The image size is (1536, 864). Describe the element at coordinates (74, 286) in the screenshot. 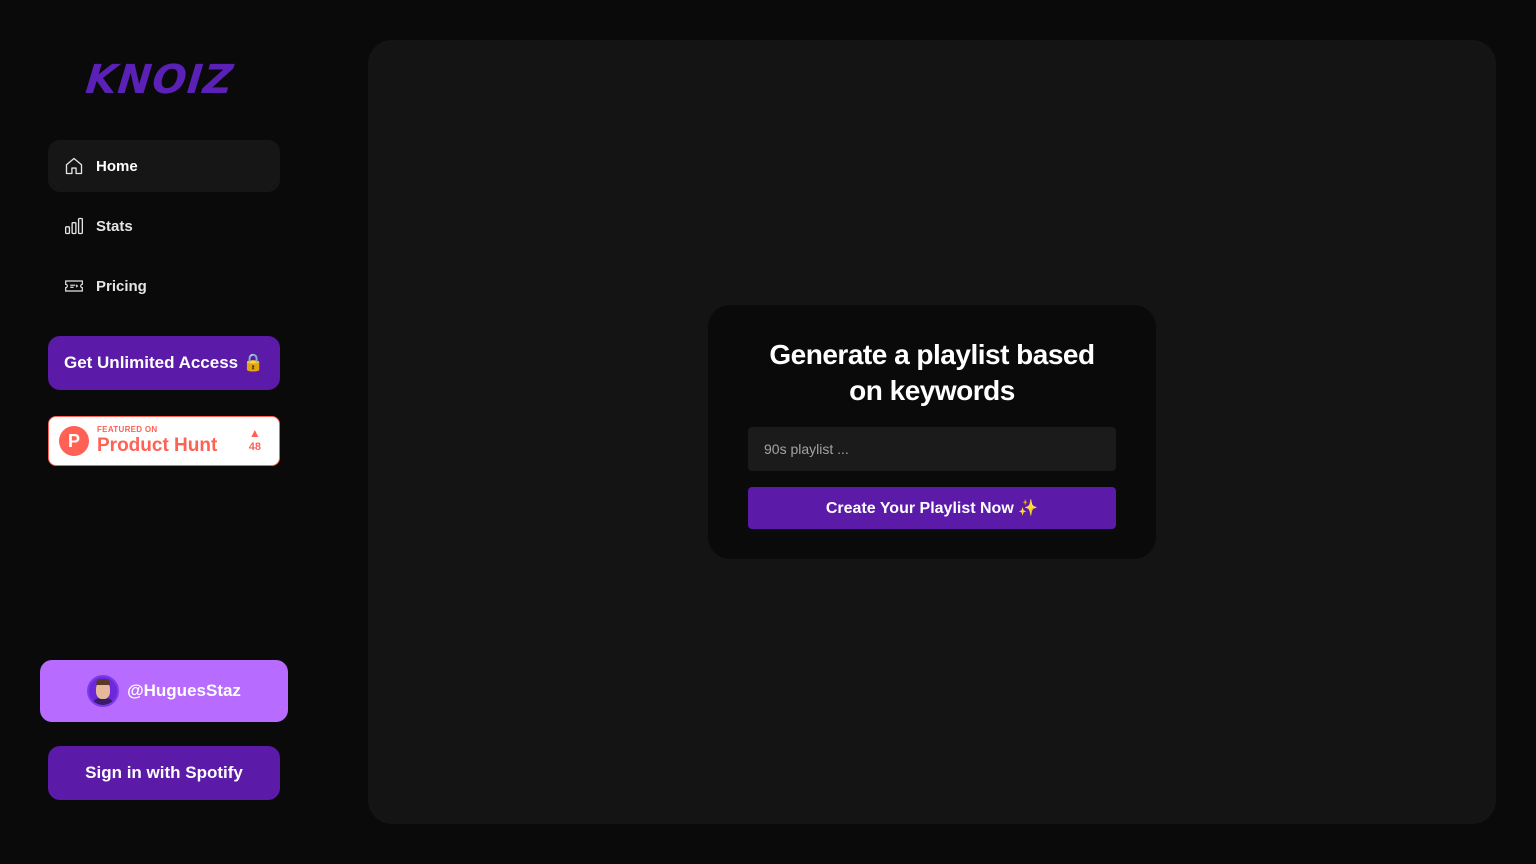

I see `ticket-icon` at that location.